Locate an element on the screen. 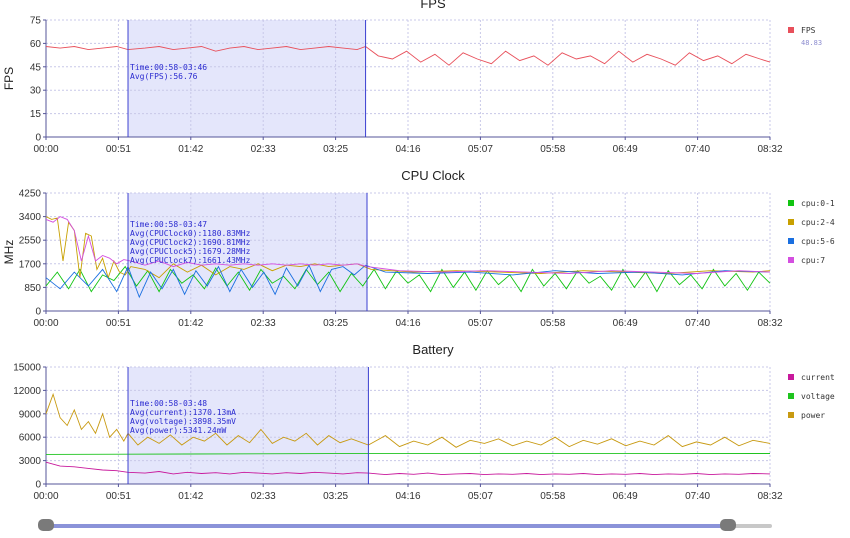 Image resolution: width=850 pixels, height=538 pixels. y-axis-label: MHz is located at coordinates (9, 252).